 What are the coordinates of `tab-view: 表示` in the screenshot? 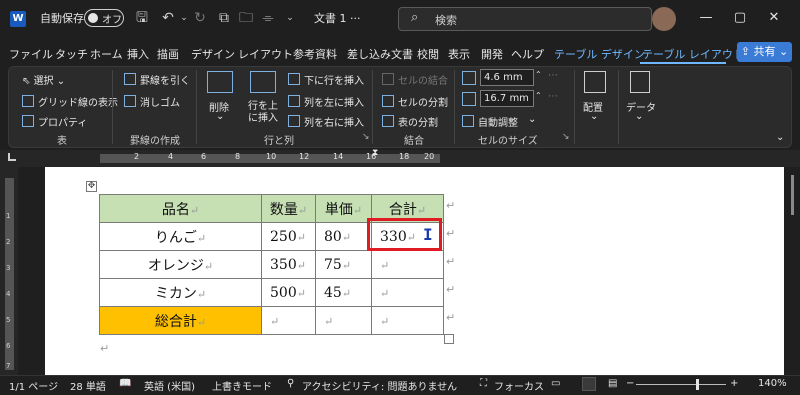 It's located at (459, 54).